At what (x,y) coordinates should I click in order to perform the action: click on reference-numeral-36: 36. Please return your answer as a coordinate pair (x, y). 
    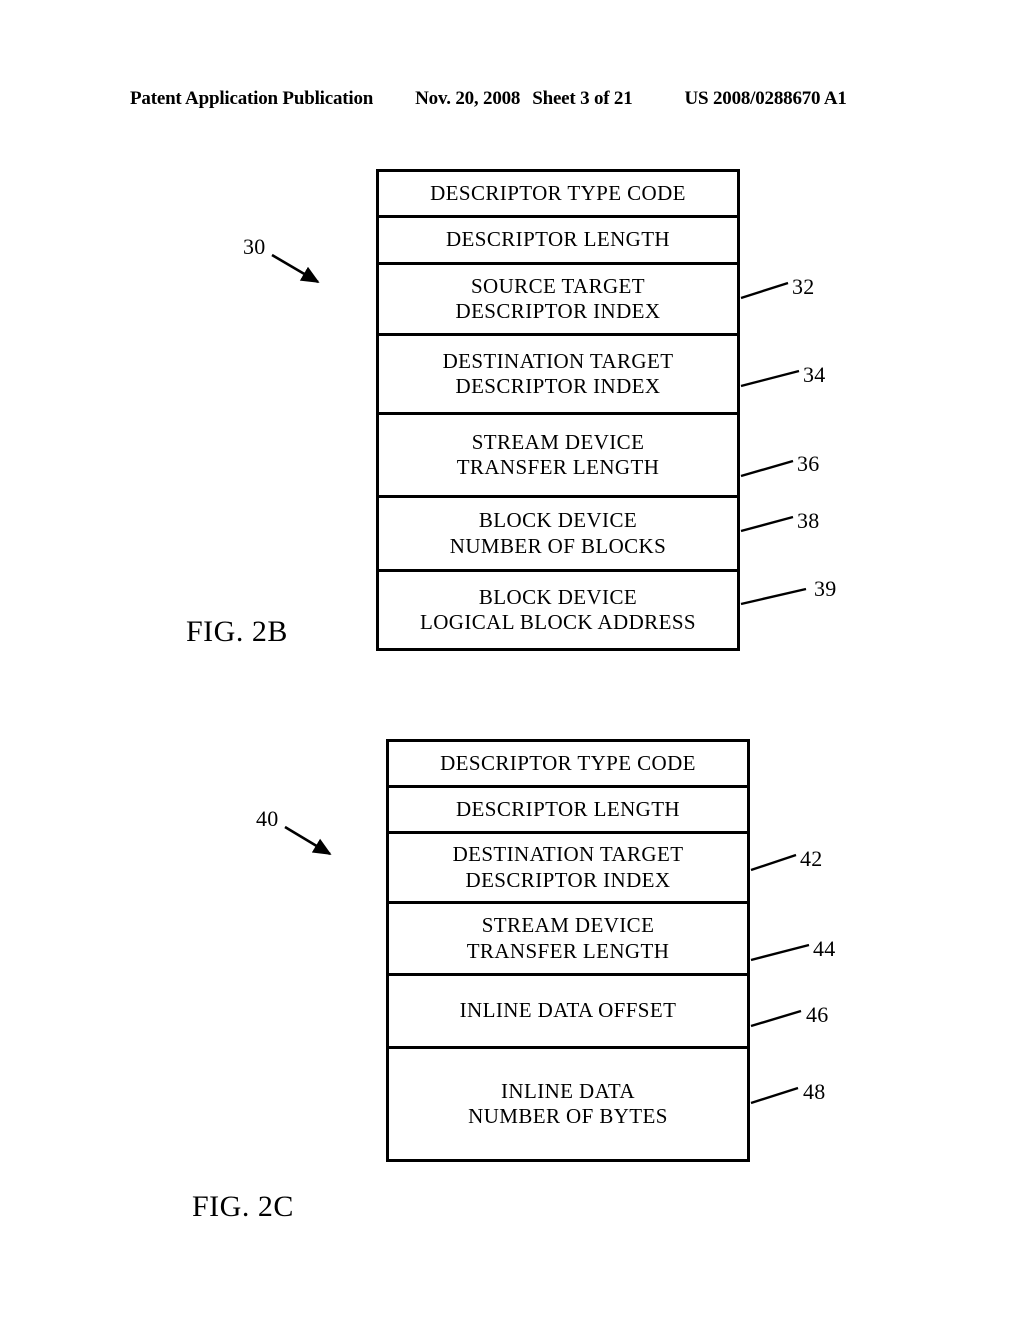
    Looking at the image, I should click on (808, 463).